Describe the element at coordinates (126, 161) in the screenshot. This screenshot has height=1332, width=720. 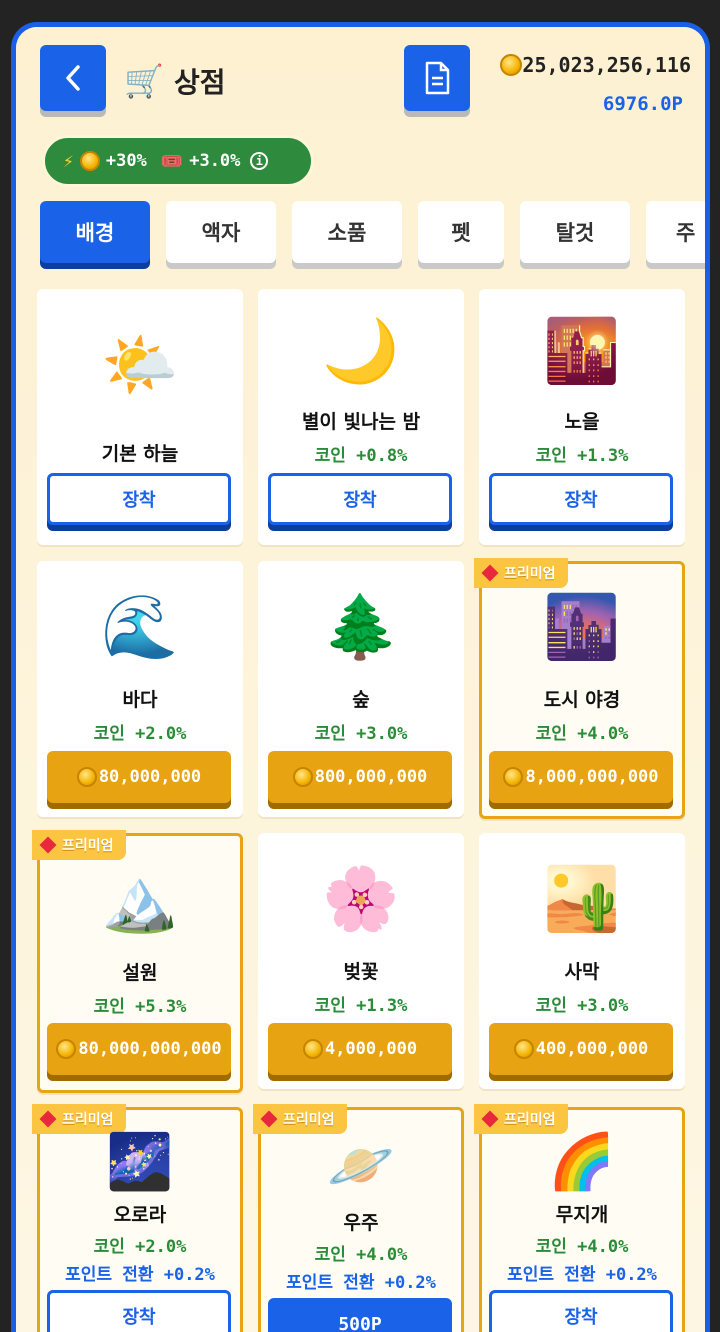
I see `coin-bonus-value: +30%` at that location.